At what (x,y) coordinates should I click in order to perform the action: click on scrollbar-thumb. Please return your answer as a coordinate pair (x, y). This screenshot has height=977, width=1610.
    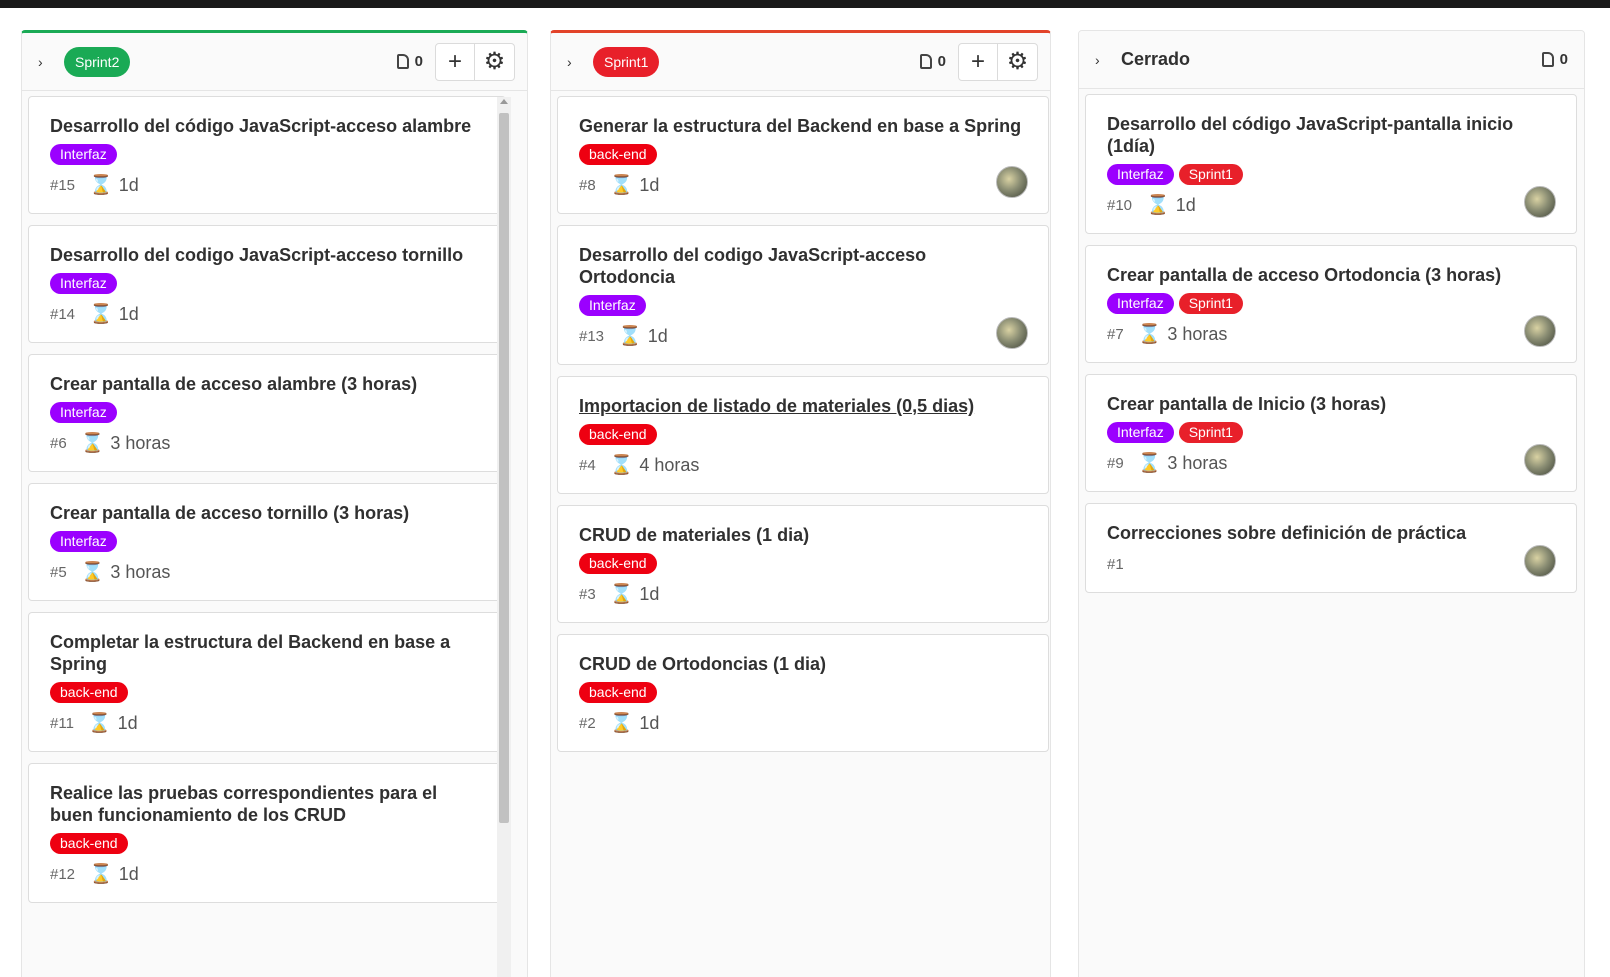
    Looking at the image, I should click on (504, 468).